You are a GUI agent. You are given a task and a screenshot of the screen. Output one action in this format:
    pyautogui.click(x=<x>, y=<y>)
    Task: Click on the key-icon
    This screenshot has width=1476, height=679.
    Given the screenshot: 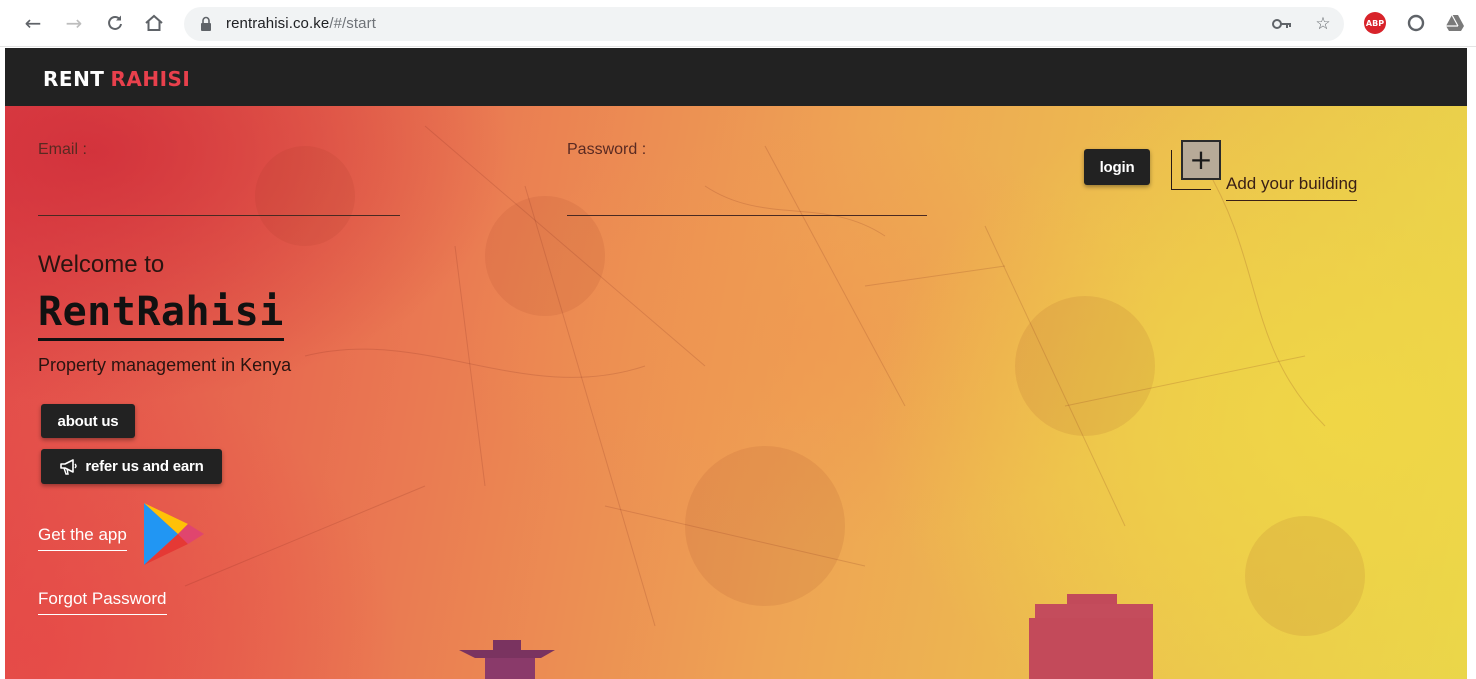 What is the action you would take?
    pyautogui.click(x=1282, y=24)
    